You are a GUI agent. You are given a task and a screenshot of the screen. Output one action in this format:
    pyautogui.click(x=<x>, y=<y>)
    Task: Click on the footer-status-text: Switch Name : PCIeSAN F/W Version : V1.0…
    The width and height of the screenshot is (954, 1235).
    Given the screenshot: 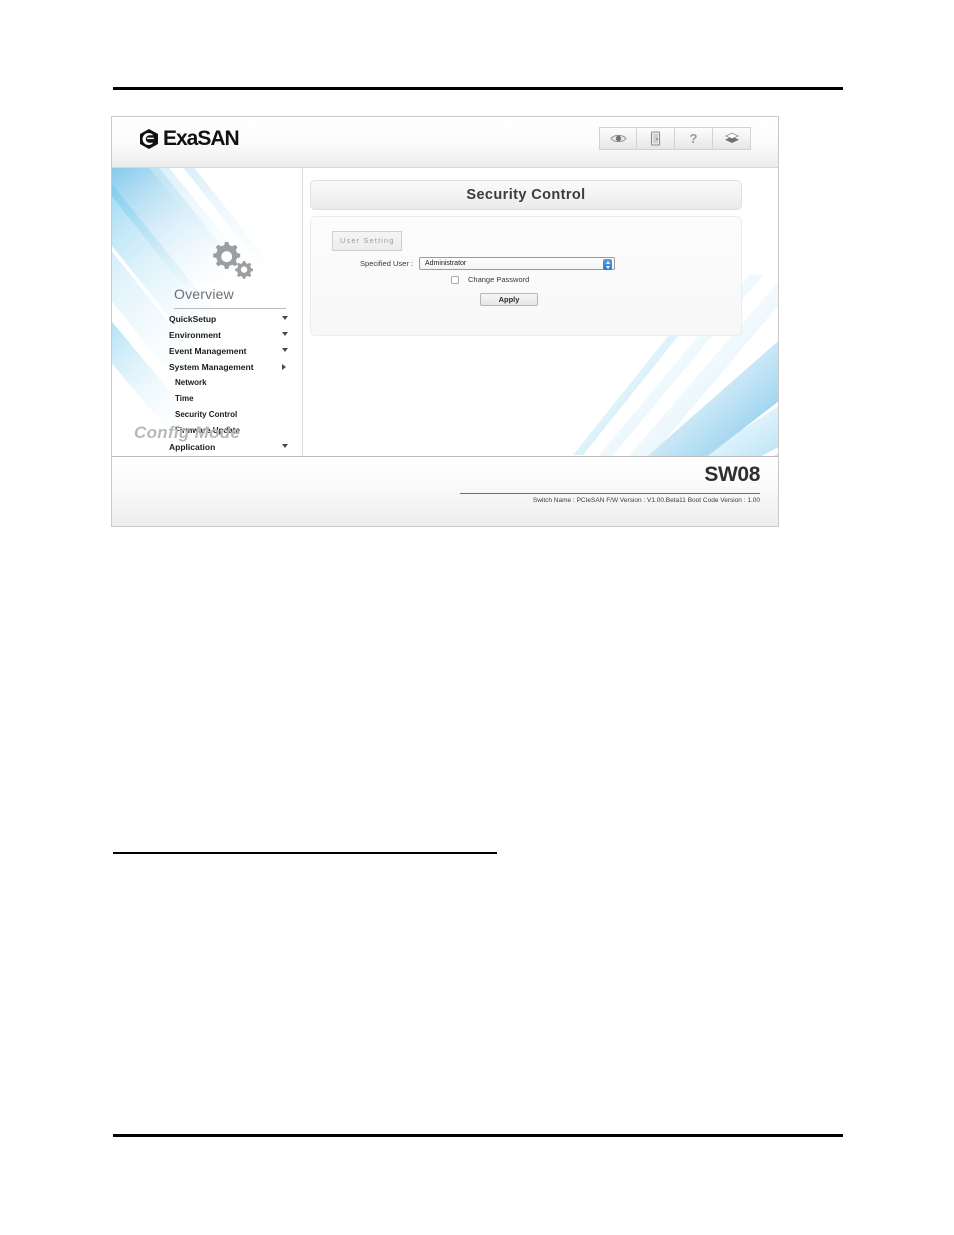 What is the action you would take?
    pyautogui.click(x=646, y=500)
    